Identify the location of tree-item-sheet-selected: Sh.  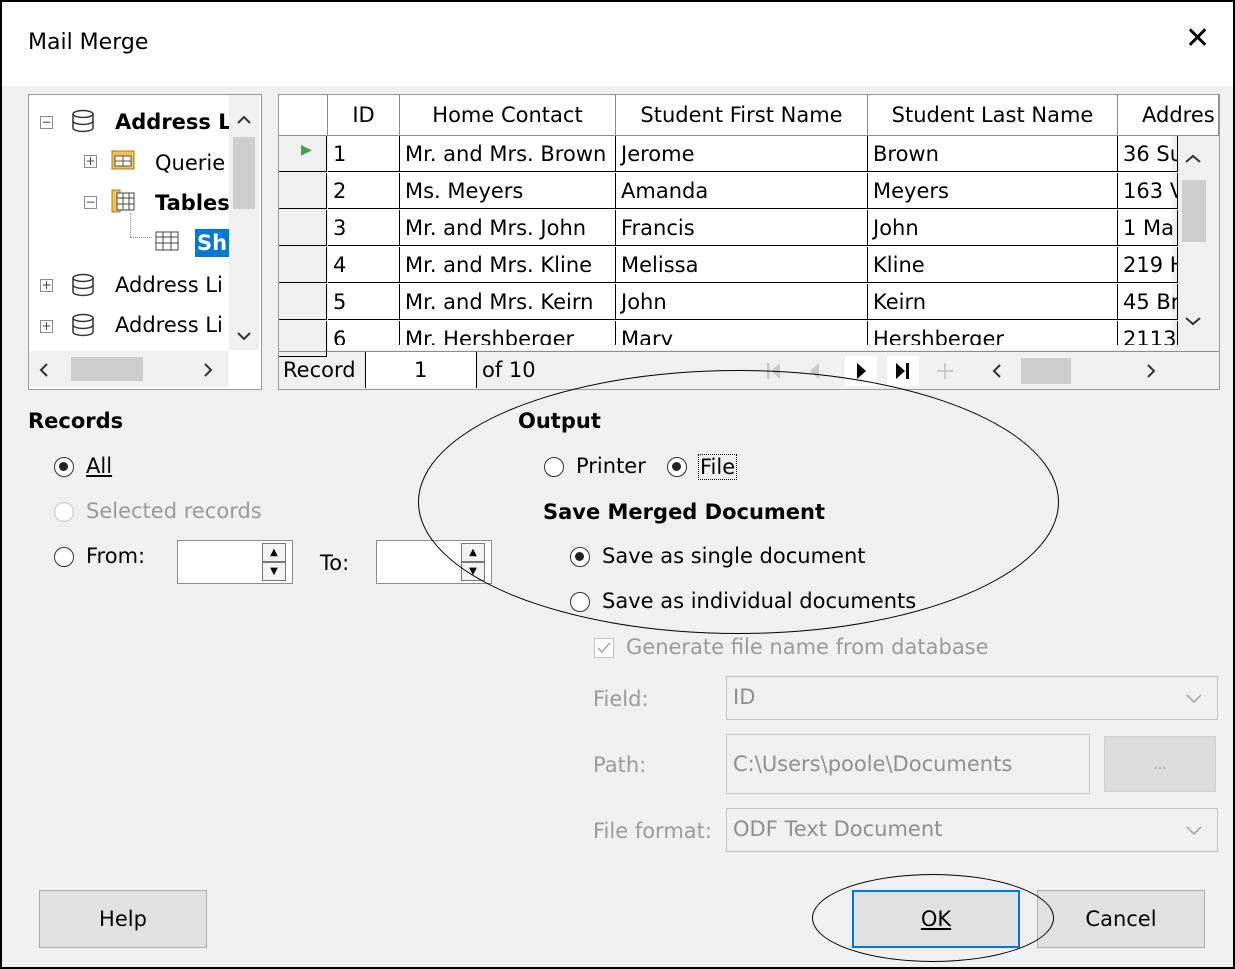
(212, 243).